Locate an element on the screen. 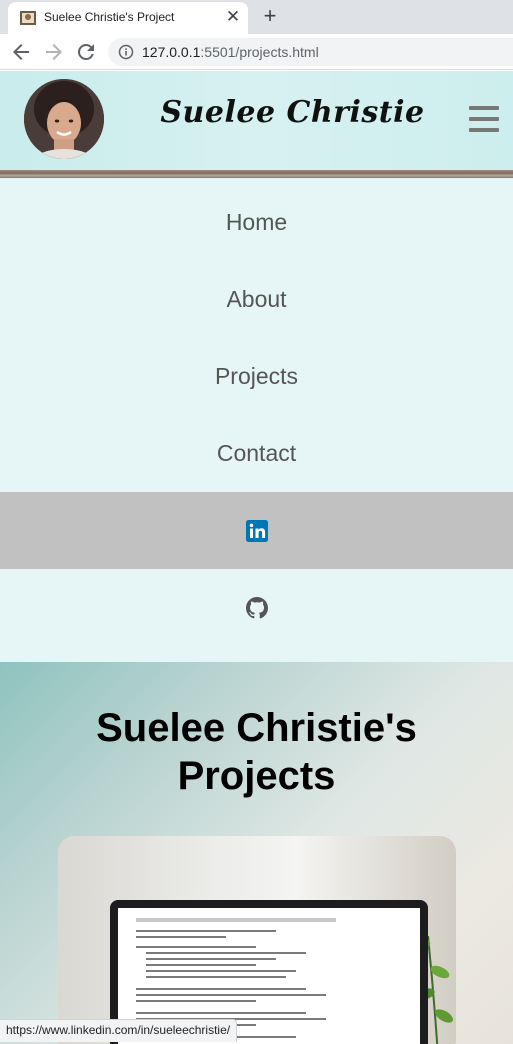 The height and width of the screenshot is (1044, 513). tab-title: Suelee Christie's Project is located at coordinates (109, 17).